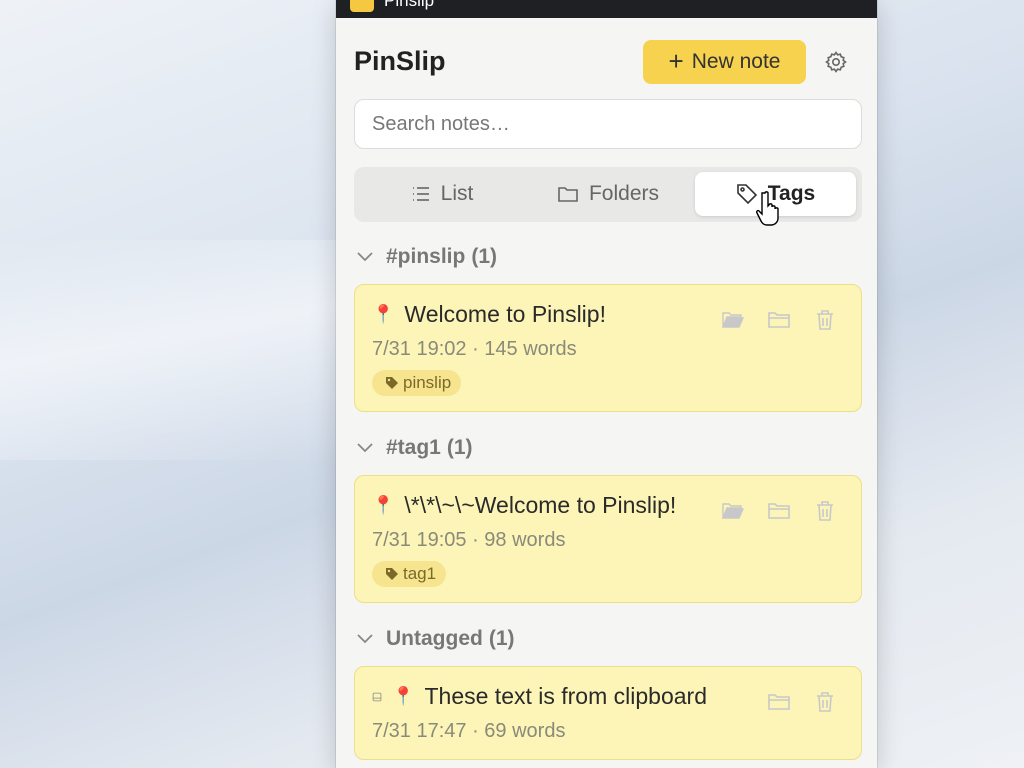  I want to click on group-header-tag1: #tag1 (1), so click(414, 448).